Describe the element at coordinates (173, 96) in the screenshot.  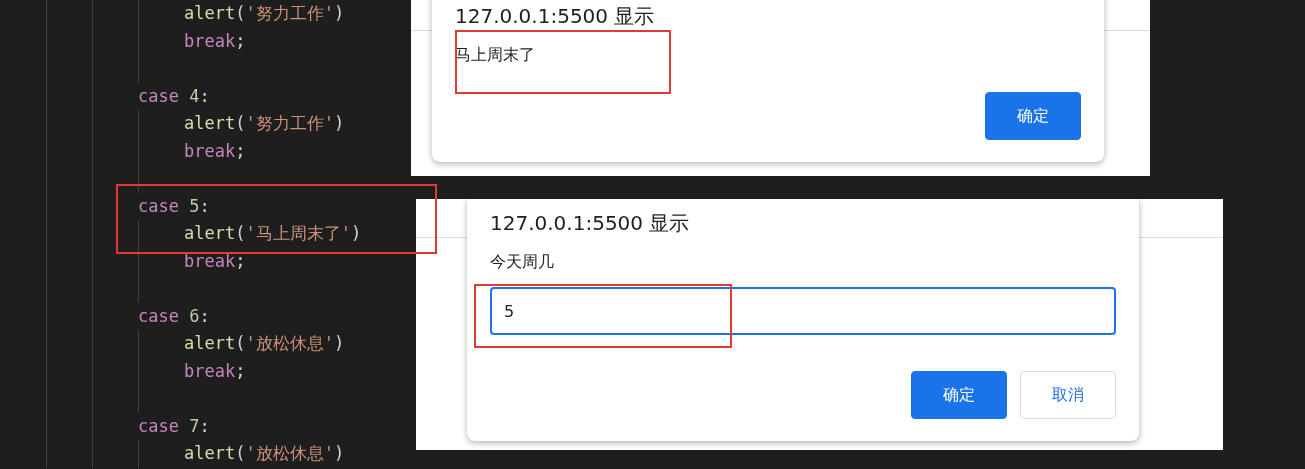
I see `code-line: case 4:` at that location.